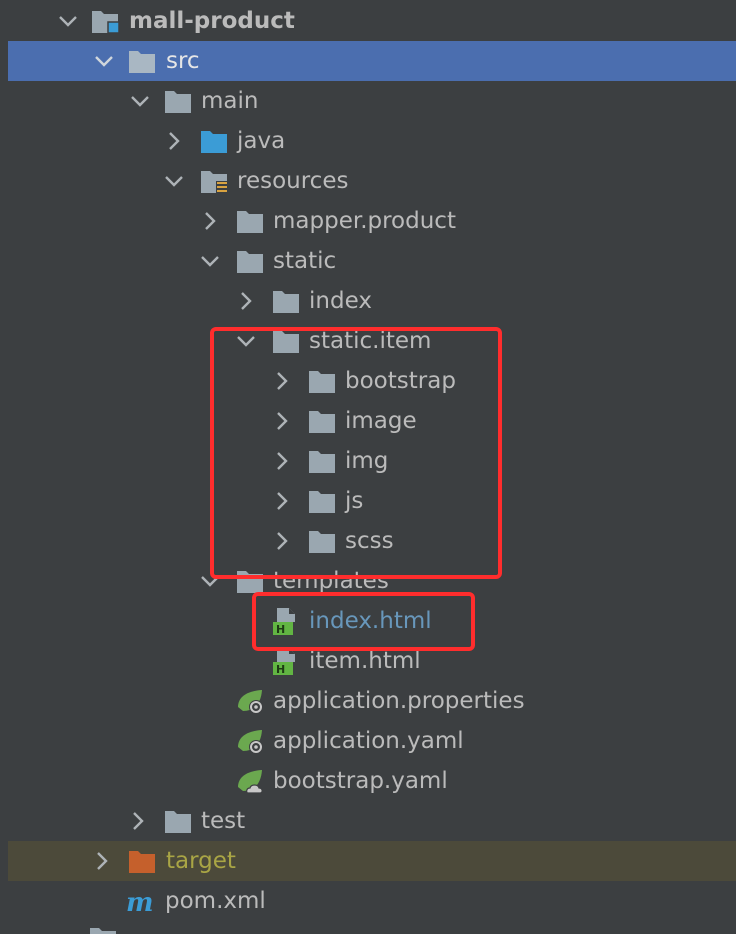 This screenshot has height=934, width=736. Describe the element at coordinates (331, 581) in the screenshot. I see `tree-label-templates: templates` at that location.